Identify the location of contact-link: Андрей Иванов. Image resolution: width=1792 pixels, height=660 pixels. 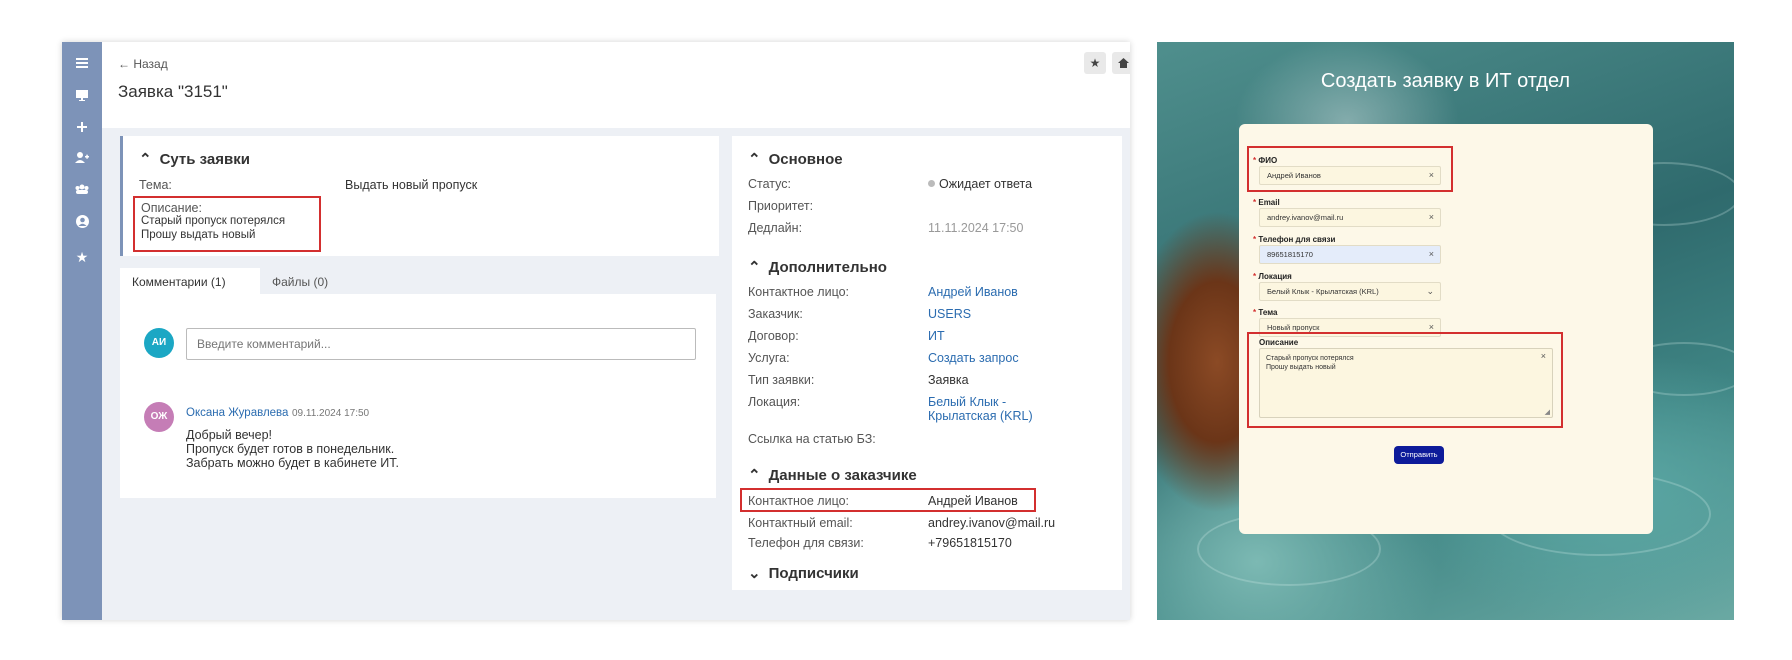
(973, 292).